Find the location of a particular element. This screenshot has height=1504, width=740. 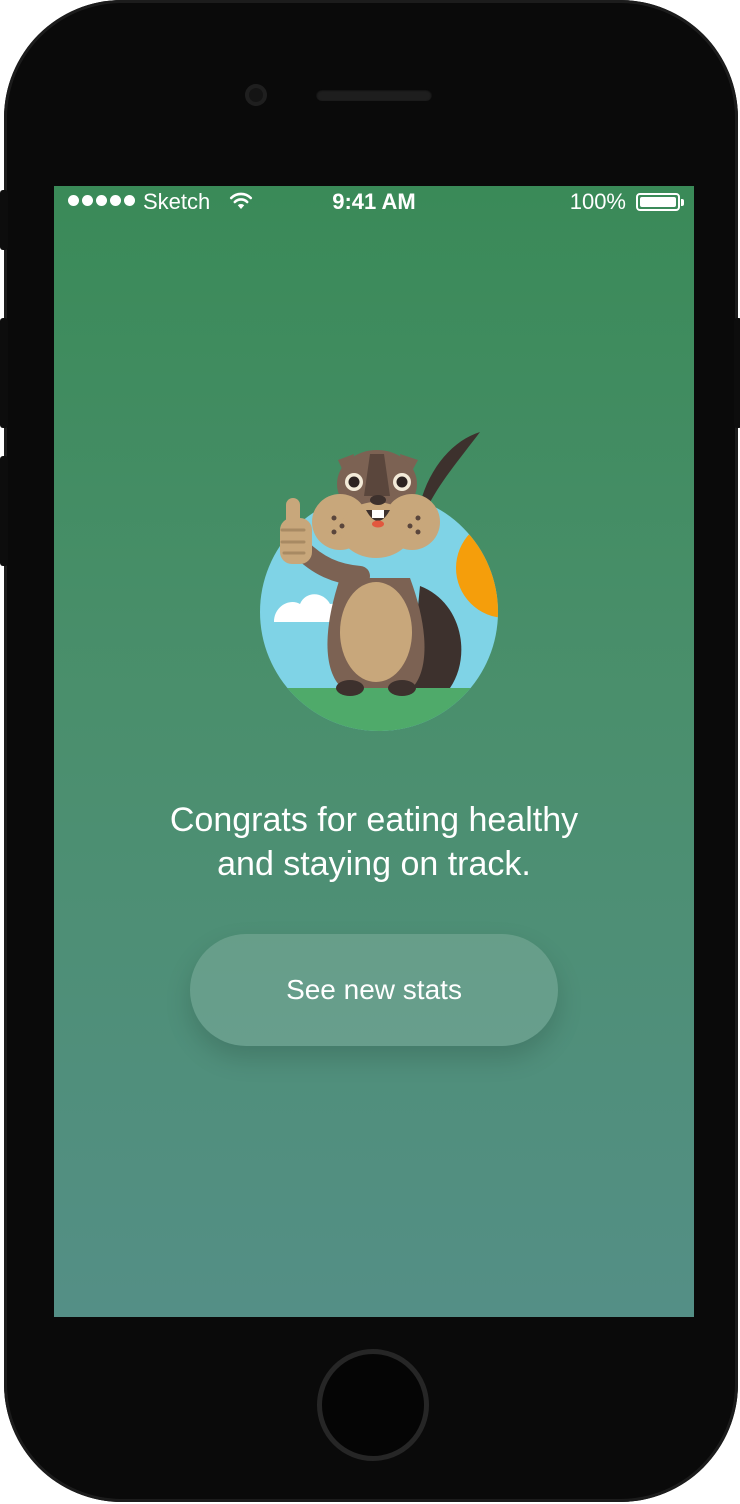

mute-switch is located at coordinates (4, 220).